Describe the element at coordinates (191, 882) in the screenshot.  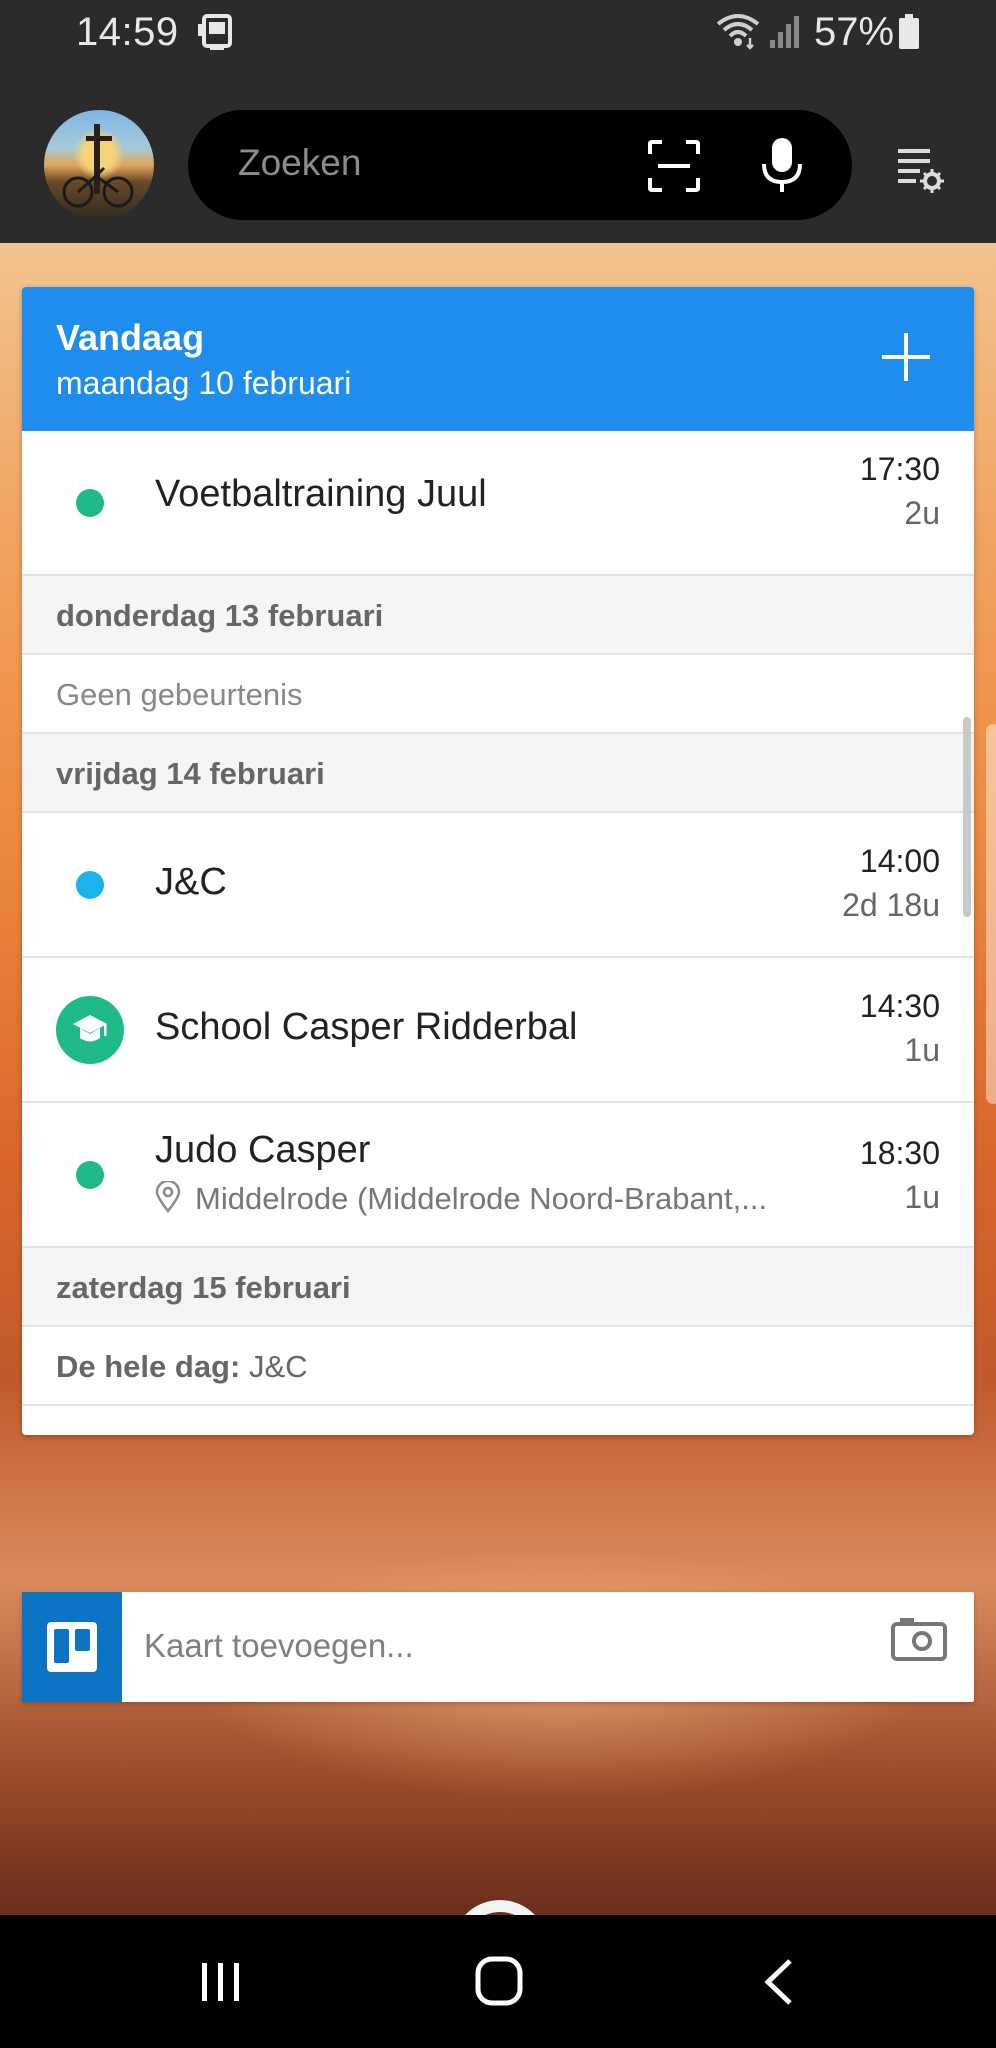
I see `event-title: J&C` at that location.